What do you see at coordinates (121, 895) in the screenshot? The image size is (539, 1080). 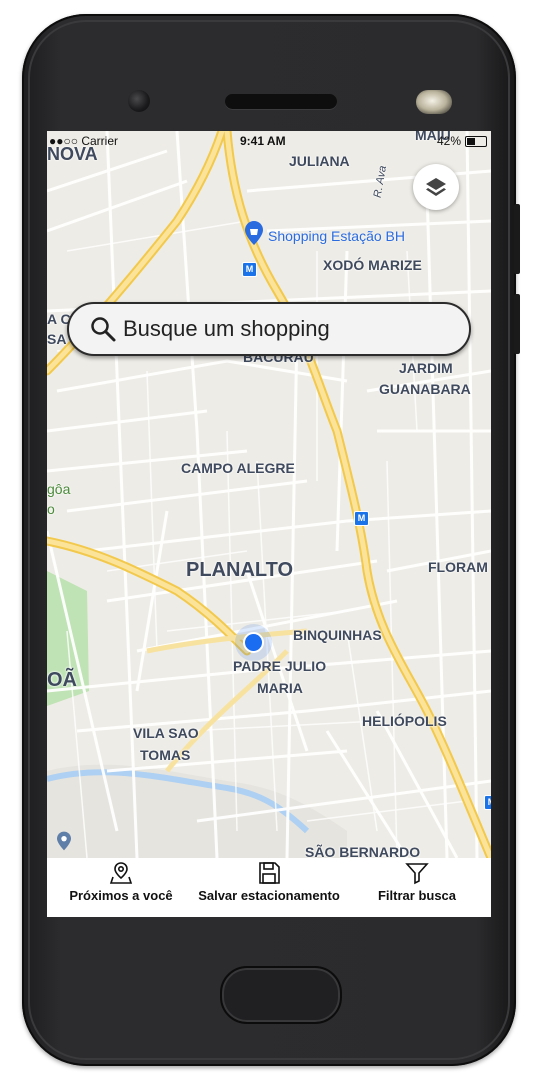 I see `nav-nearby-label: Próximos a você` at bounding box center [121, 895].